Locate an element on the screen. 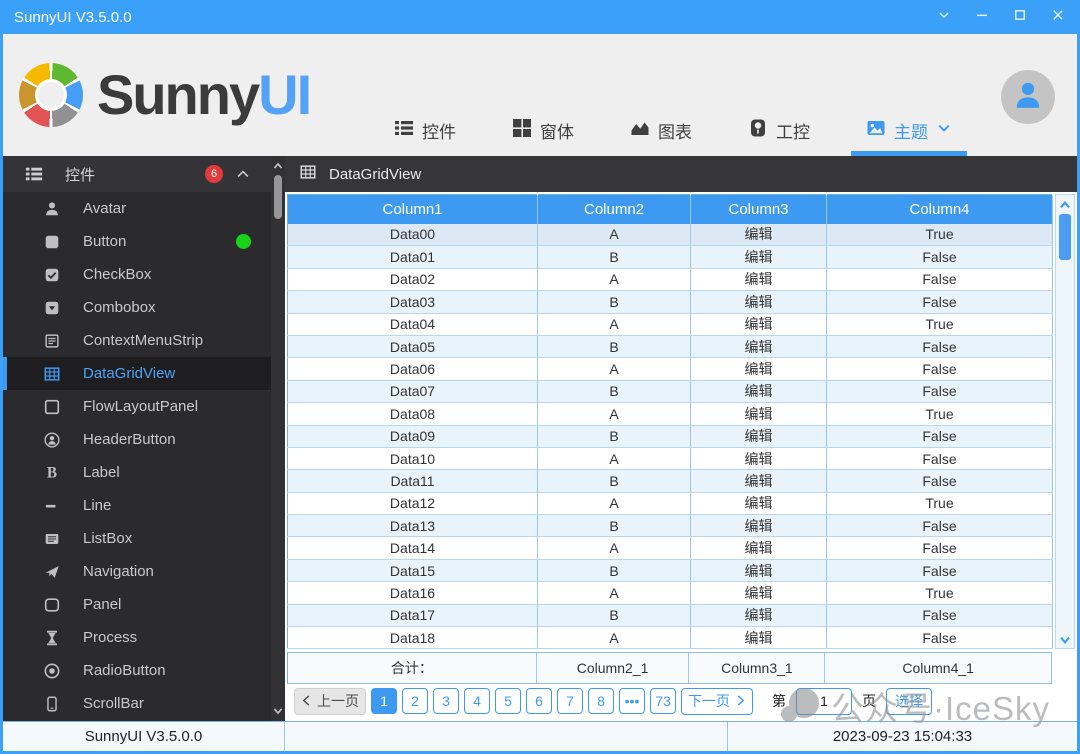 Image resolution: width=1080 pixels, height=754 pixels. table-row: Data04 A 编辑 True is located at coordinates (670, 324).